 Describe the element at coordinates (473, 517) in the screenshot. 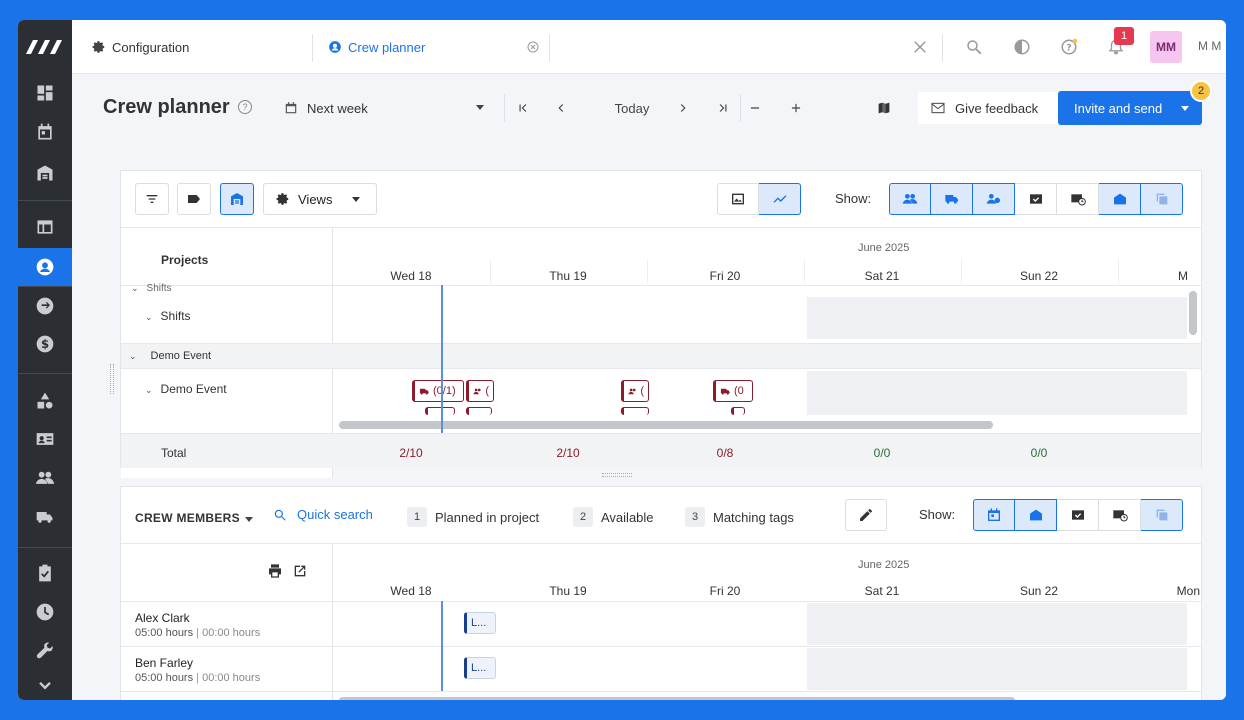

I see `filter-planned-in-project: 1 Planned in project` at that location.